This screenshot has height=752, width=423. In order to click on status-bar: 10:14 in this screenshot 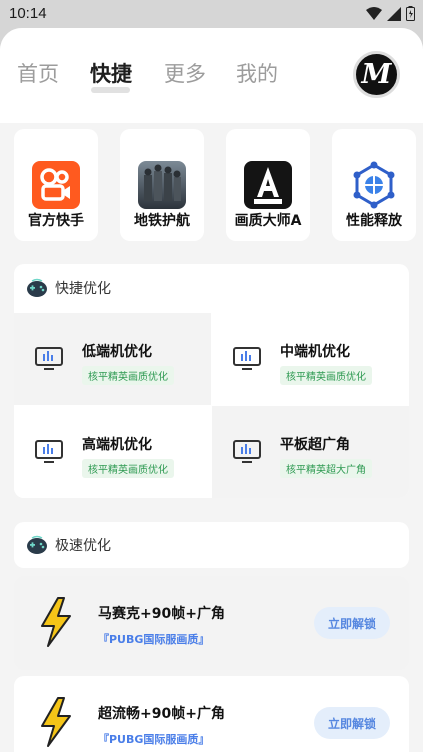, I will do `click(211, 15)`.